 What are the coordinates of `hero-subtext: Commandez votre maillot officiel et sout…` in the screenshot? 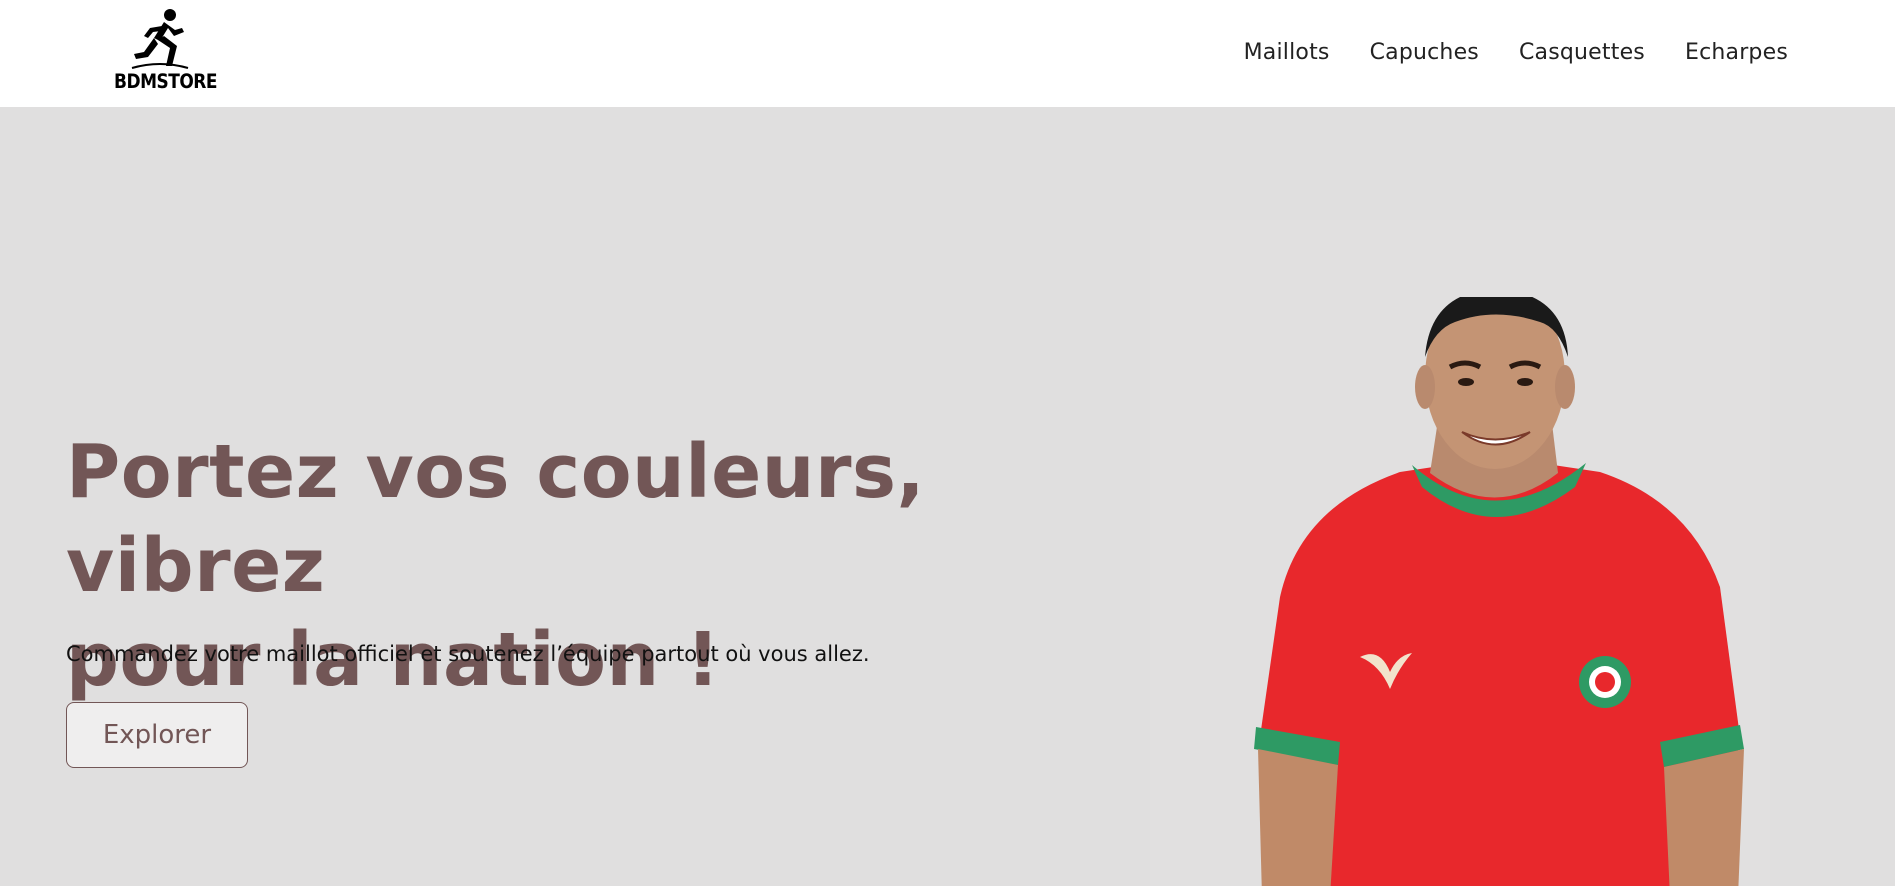 It's located at (468, 654).